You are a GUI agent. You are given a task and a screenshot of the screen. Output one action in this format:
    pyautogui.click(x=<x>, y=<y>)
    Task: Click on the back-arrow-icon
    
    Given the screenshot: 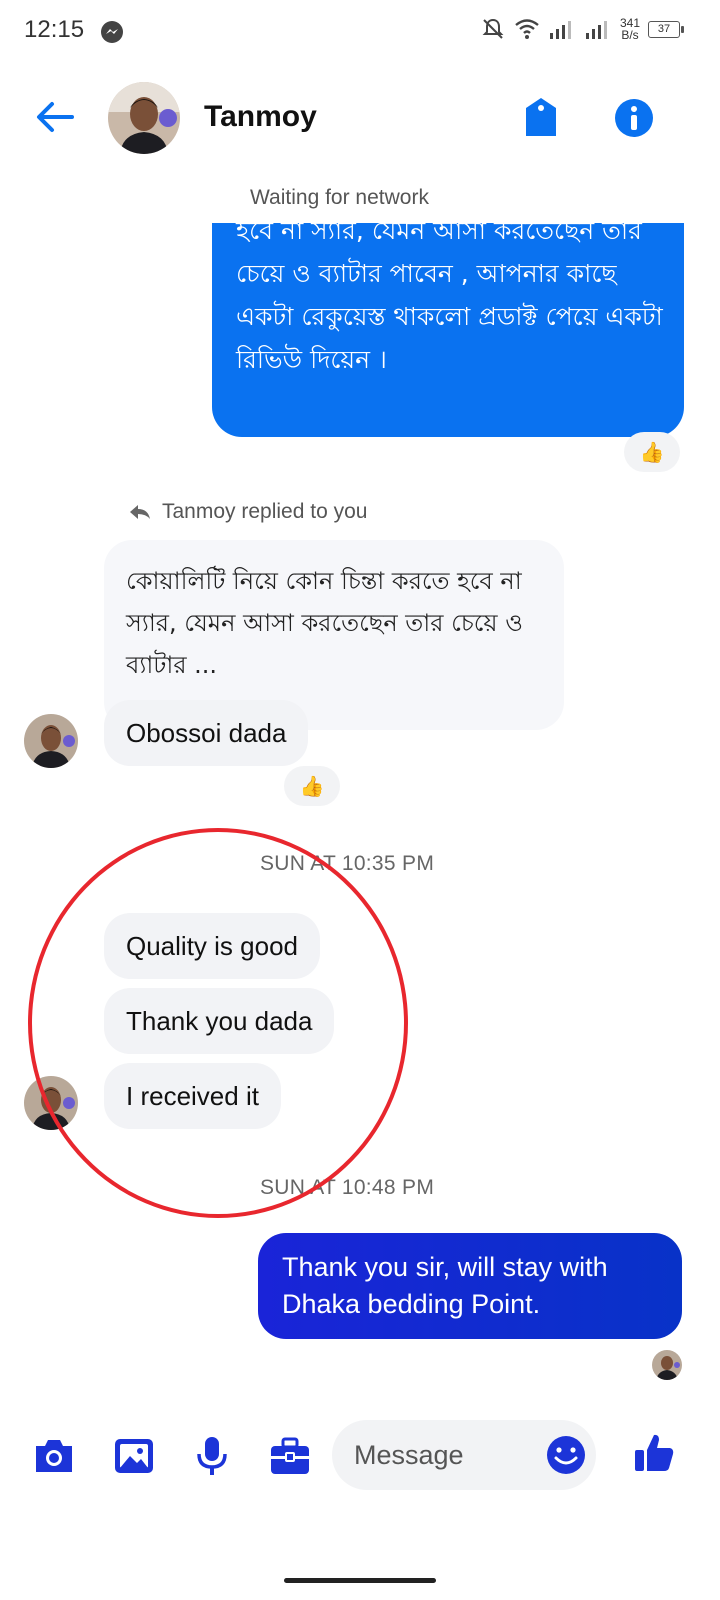 What is the action you would take?
    pyautogui.click(x=55, y=117)
    